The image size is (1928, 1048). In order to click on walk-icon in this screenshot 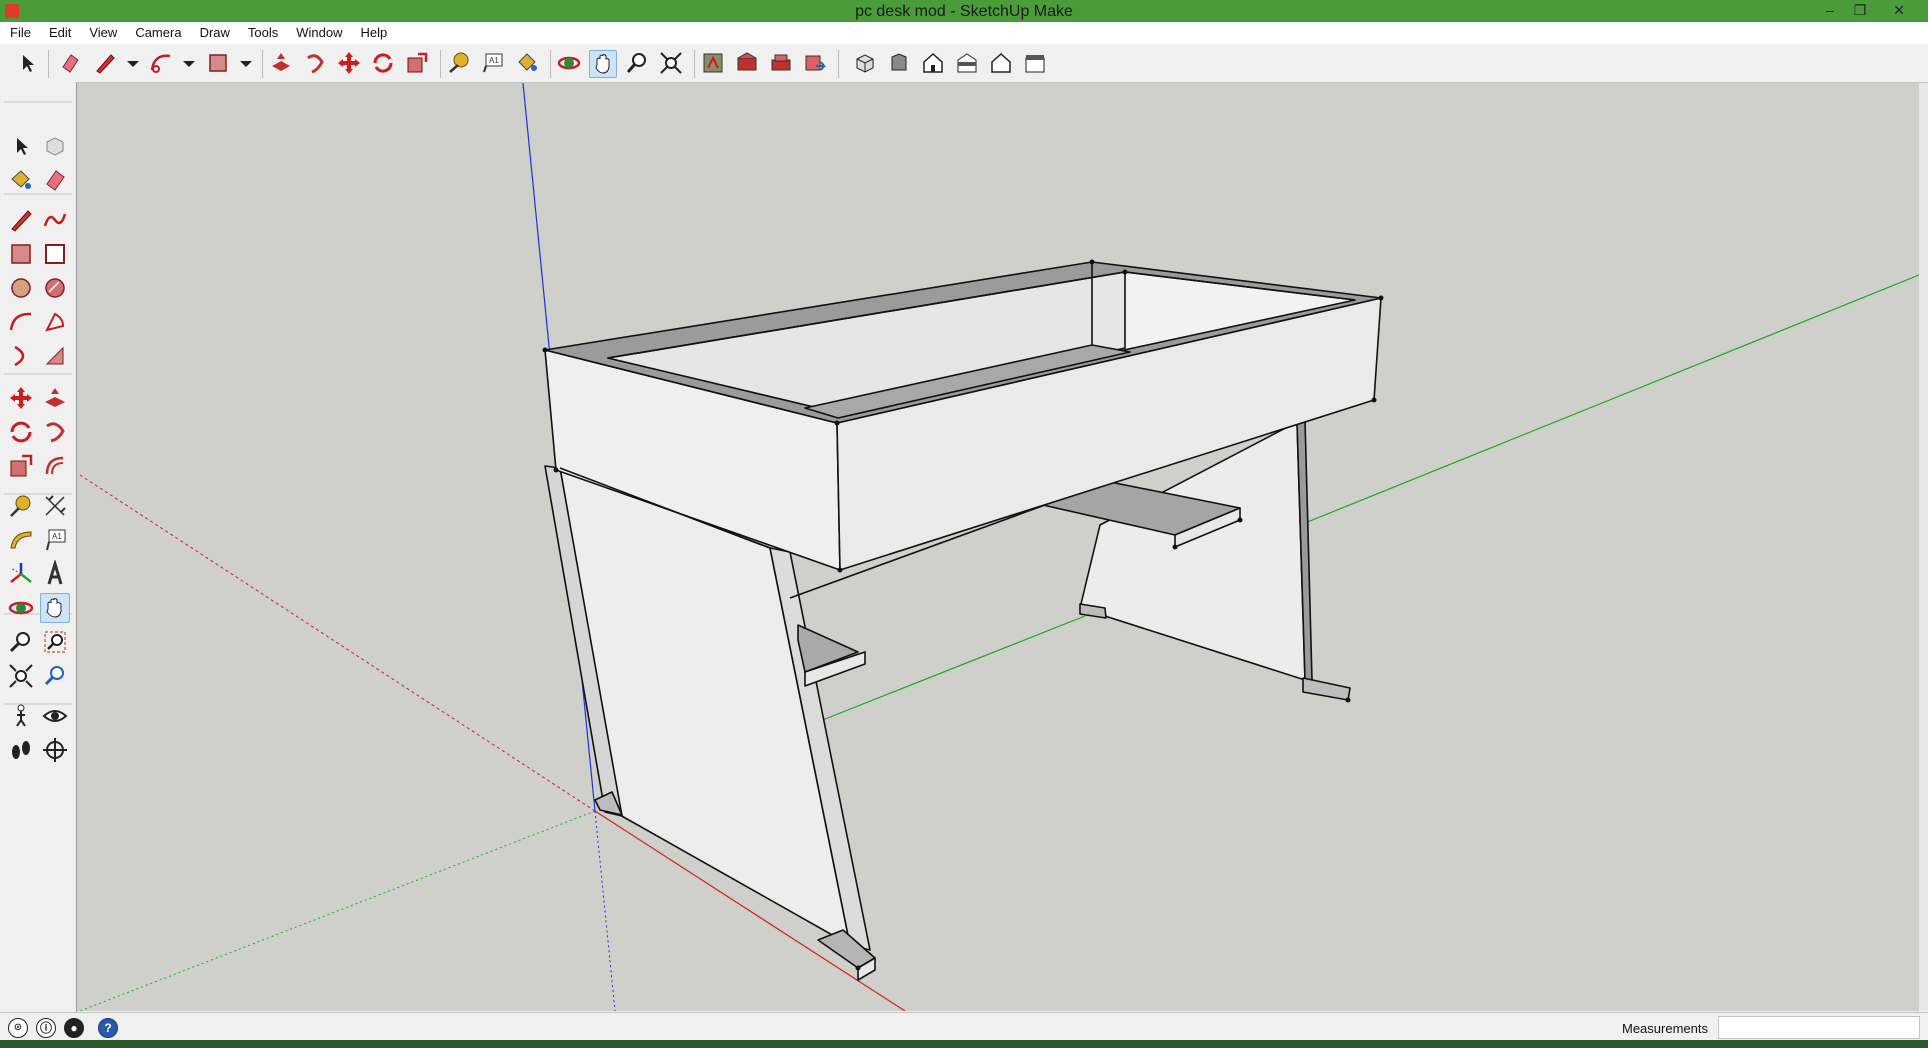, I will do `click(21, 750)`.